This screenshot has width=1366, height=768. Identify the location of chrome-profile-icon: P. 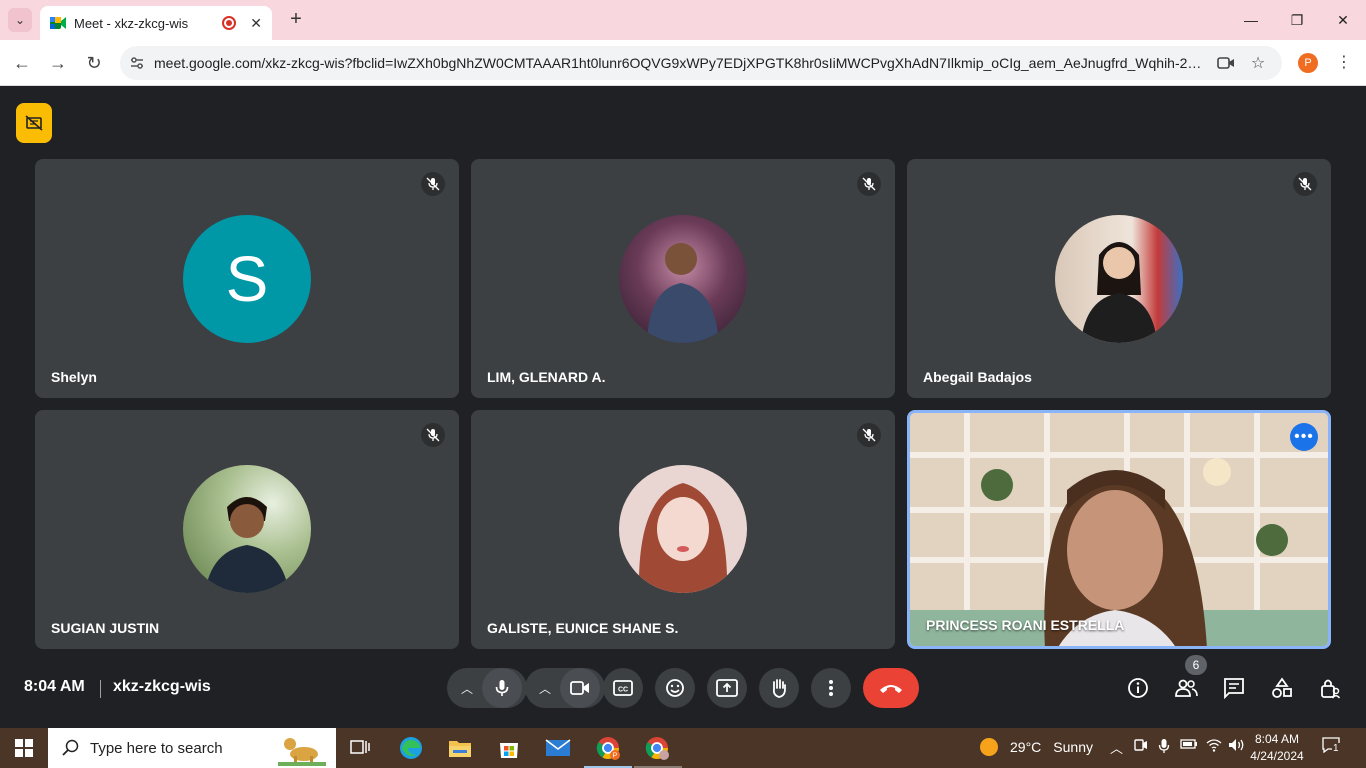
(608, 748).